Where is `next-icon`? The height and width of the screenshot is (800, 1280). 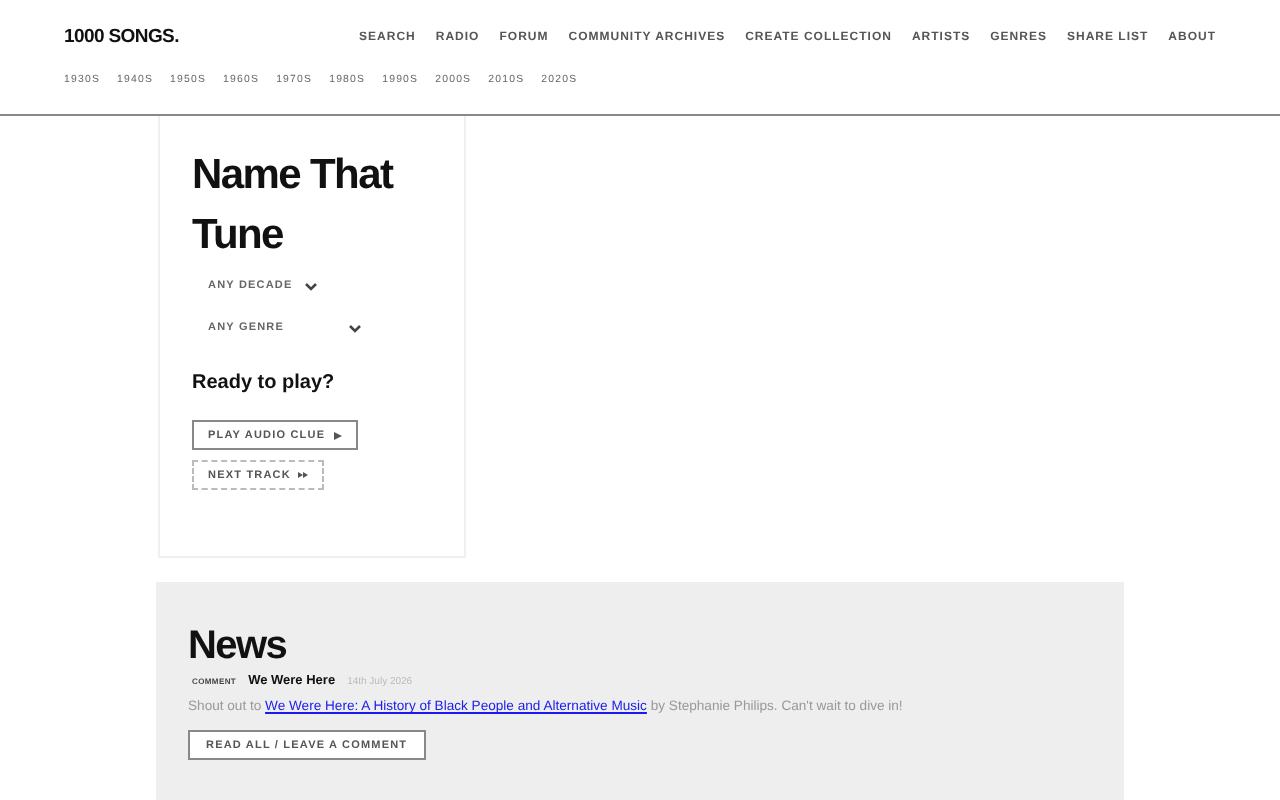
next-icon is located at coordinates (303, 475).